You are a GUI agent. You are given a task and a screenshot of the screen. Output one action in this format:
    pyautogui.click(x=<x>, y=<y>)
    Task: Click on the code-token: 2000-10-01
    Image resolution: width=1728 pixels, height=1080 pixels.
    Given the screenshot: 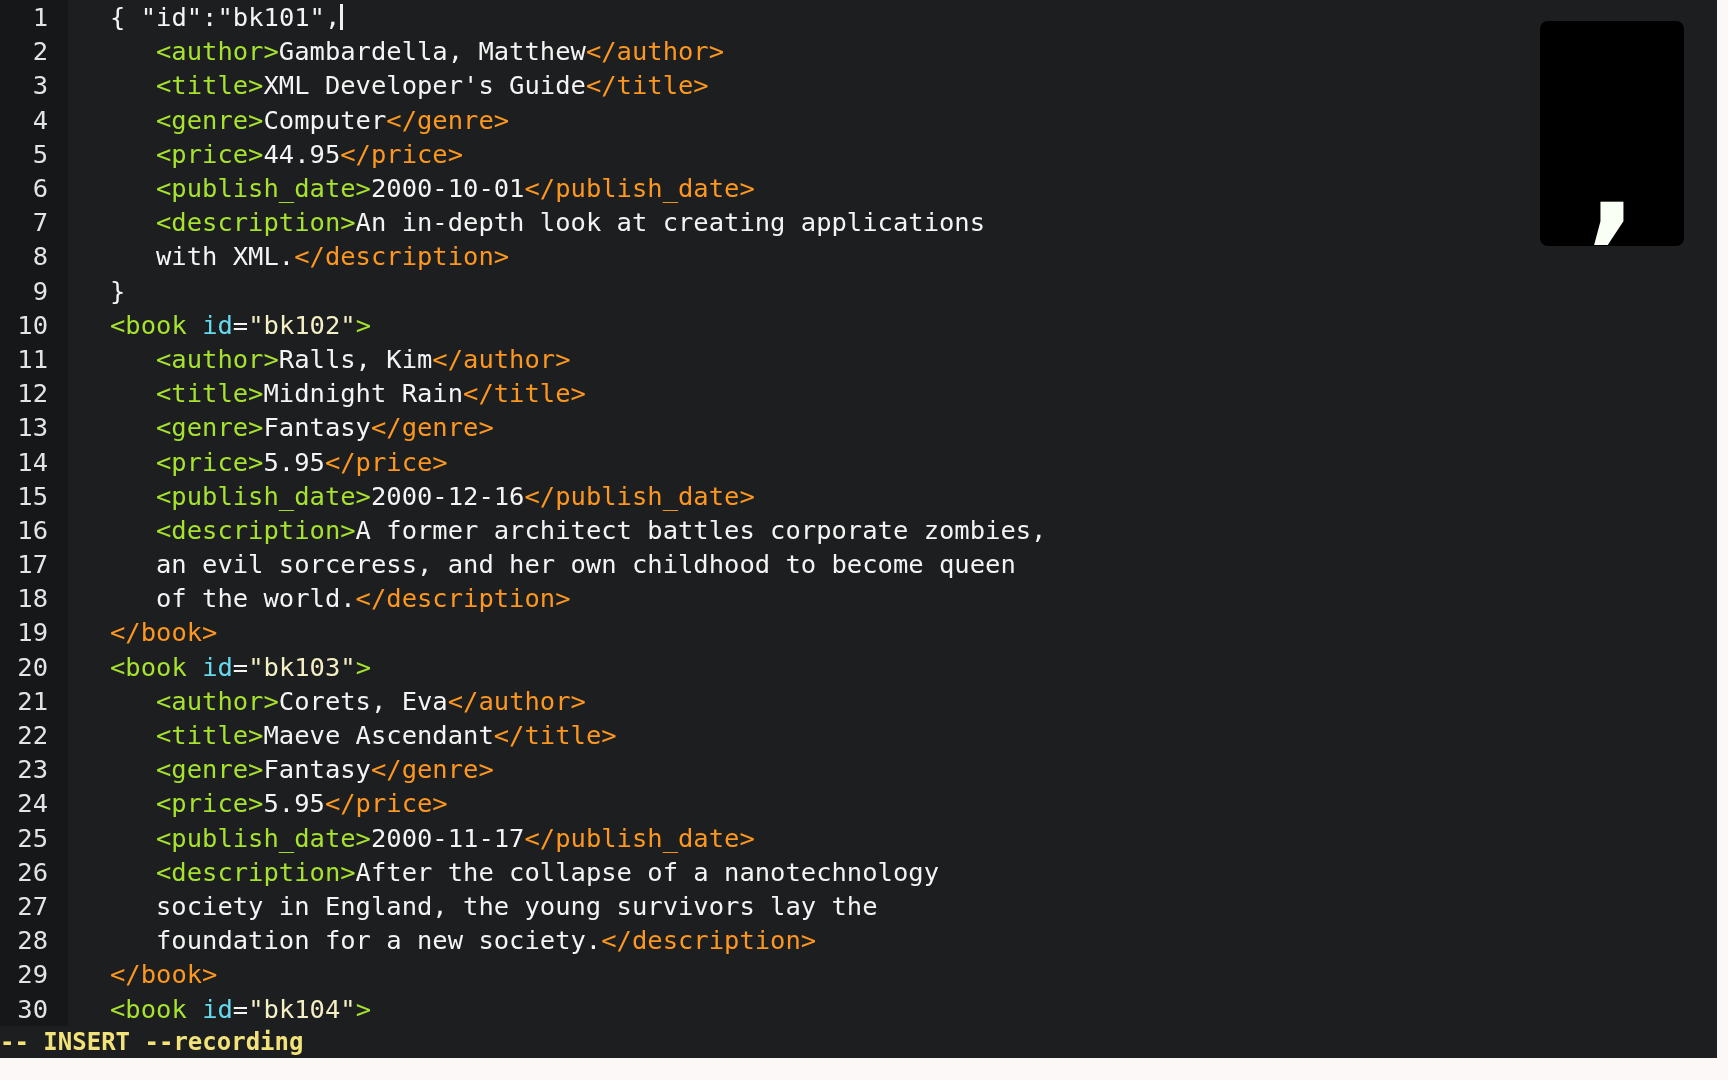 What is the action you would take?
    pyautogui.click(x=447, y=188)
    